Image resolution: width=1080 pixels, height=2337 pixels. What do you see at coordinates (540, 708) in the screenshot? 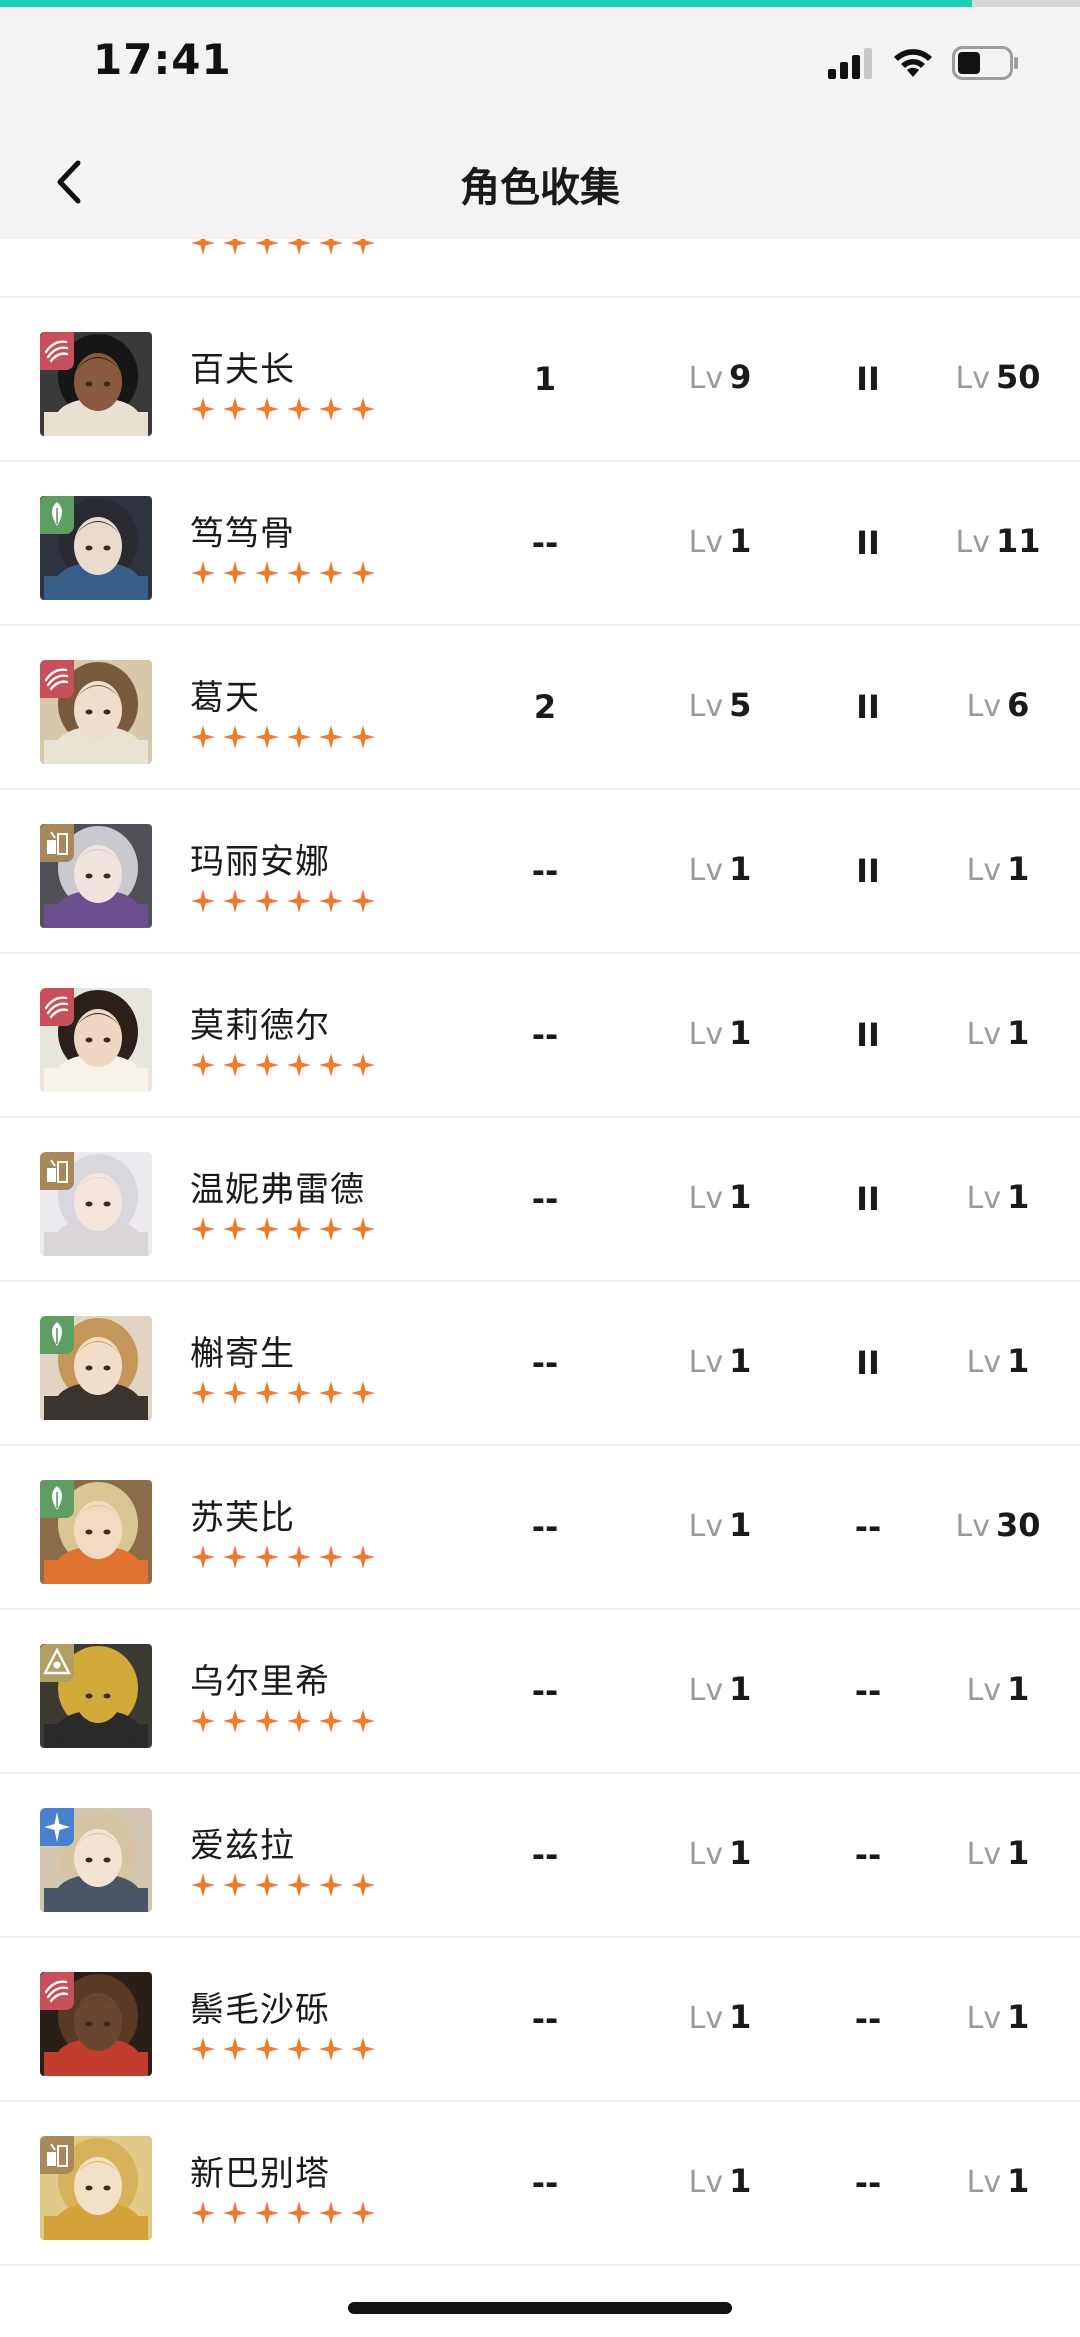
I see `character-row: 葛天 2 Lv 5 II Lv 6` at bounding box center [540, 708].